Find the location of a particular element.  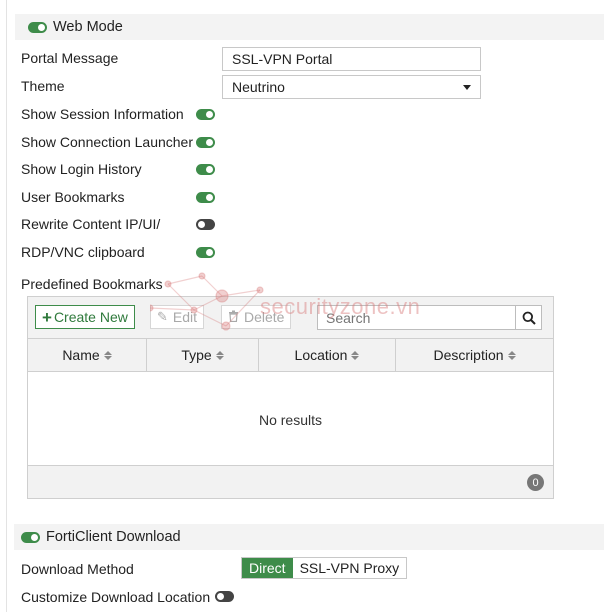

customize-download-location-toggle is located at coordinates (224, 596).